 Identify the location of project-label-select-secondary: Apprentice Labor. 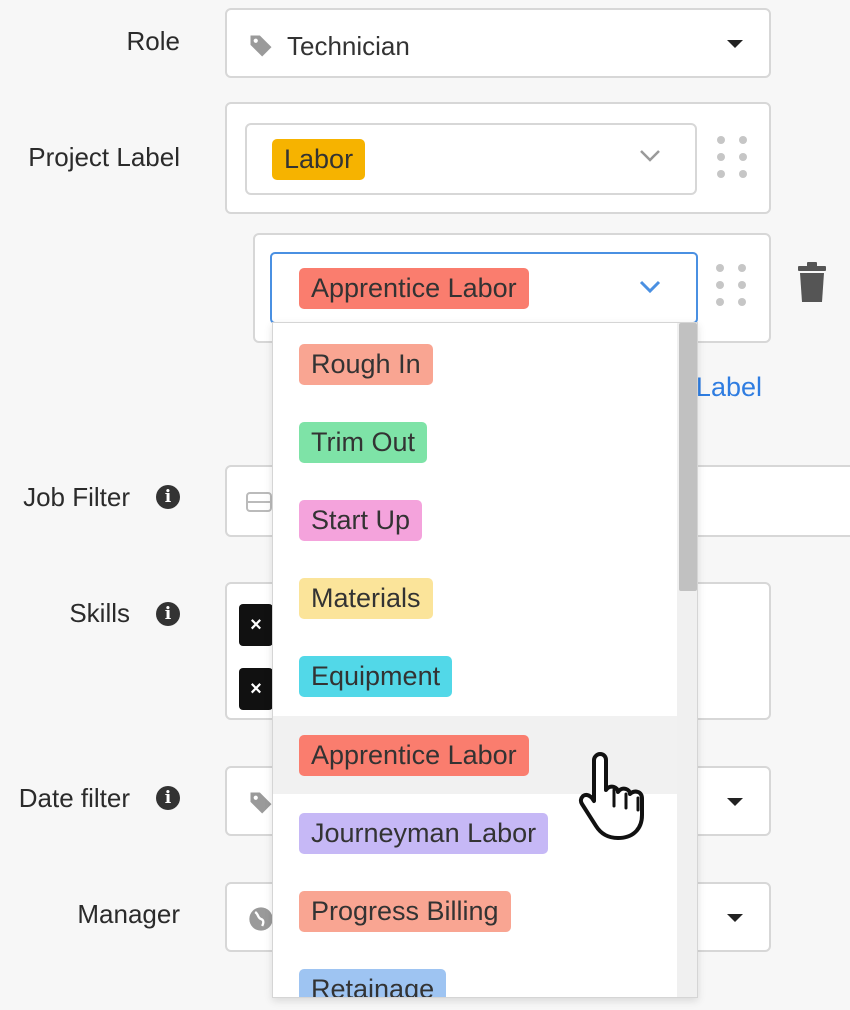
(484, 288).